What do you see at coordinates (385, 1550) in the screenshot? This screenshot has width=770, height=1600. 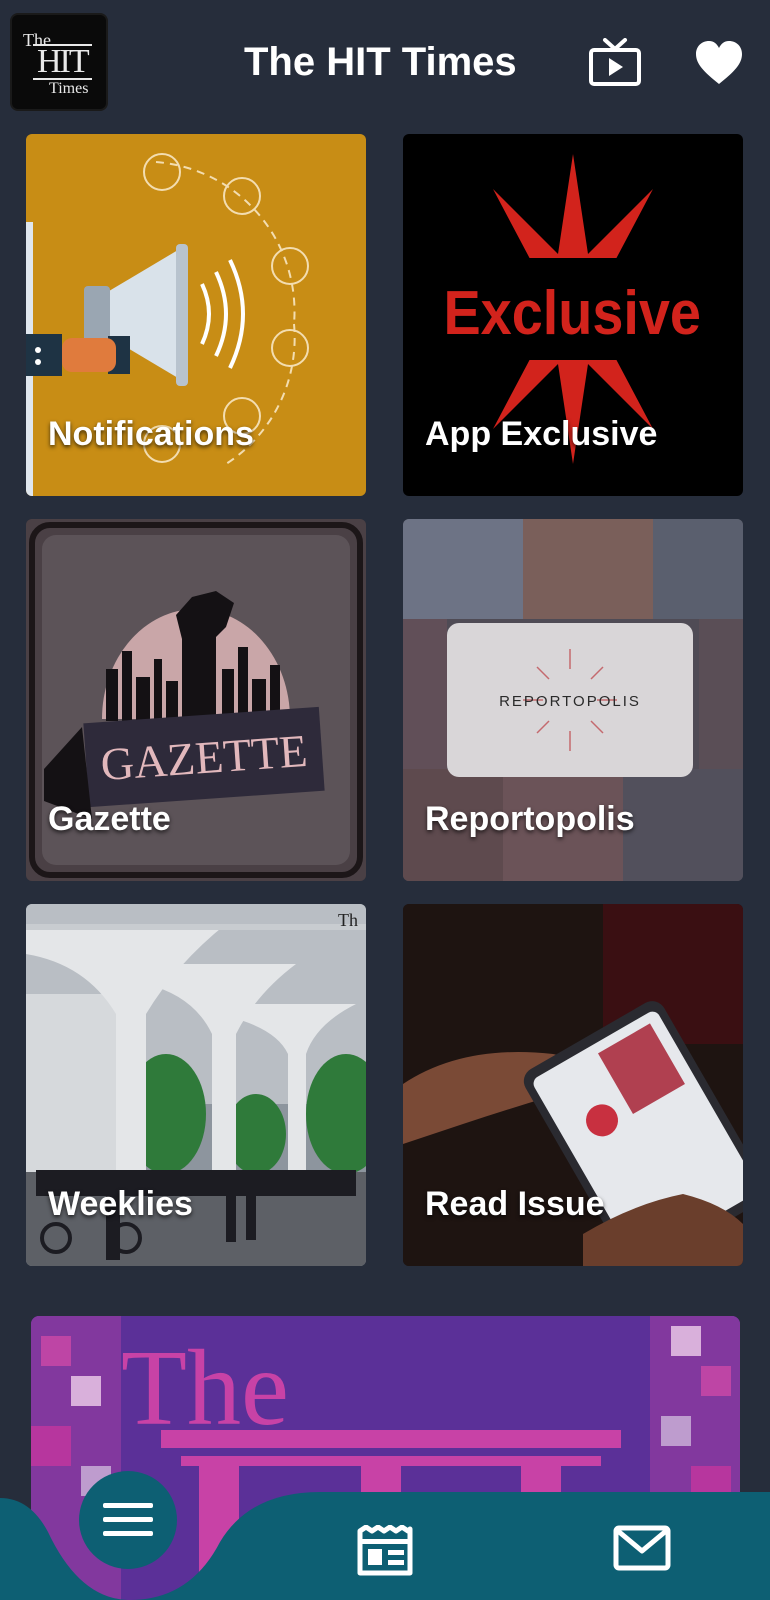 I see `newspaper-icon` at bounding box center [385, 1550].